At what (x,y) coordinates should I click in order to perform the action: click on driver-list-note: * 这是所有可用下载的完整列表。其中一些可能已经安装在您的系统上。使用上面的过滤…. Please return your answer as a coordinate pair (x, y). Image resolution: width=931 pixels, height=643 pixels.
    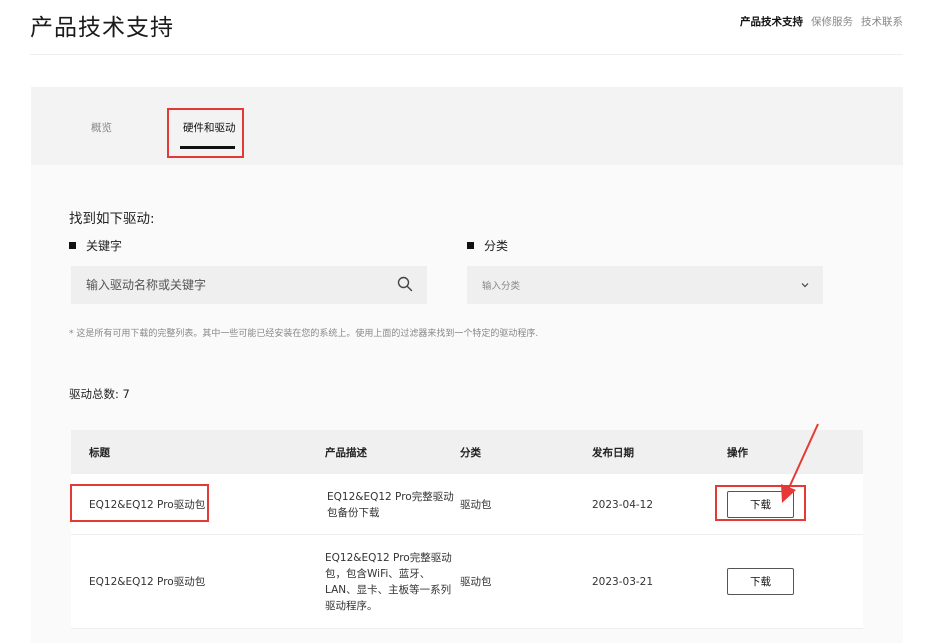
    Looking at the image, I should click on (304, 334).